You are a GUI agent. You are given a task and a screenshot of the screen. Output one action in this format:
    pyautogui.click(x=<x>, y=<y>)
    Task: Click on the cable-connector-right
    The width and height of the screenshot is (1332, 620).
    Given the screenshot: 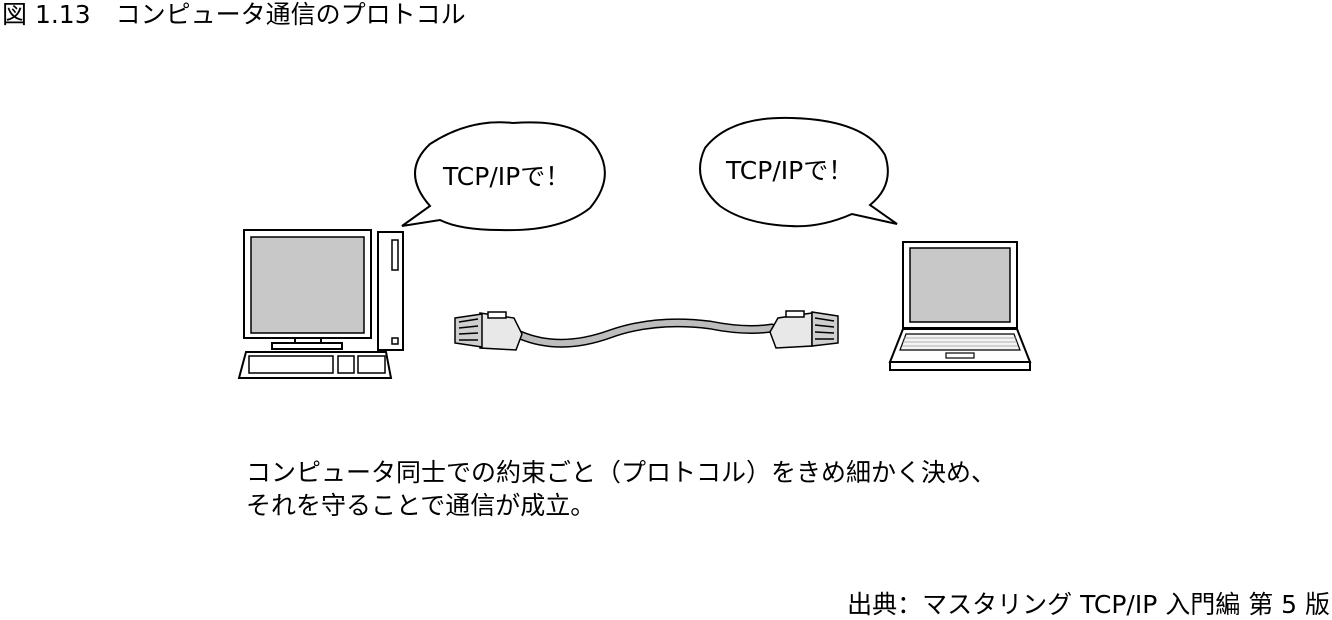 What is the action you would take?
    pyautogui.click(x=804, y=329)
    